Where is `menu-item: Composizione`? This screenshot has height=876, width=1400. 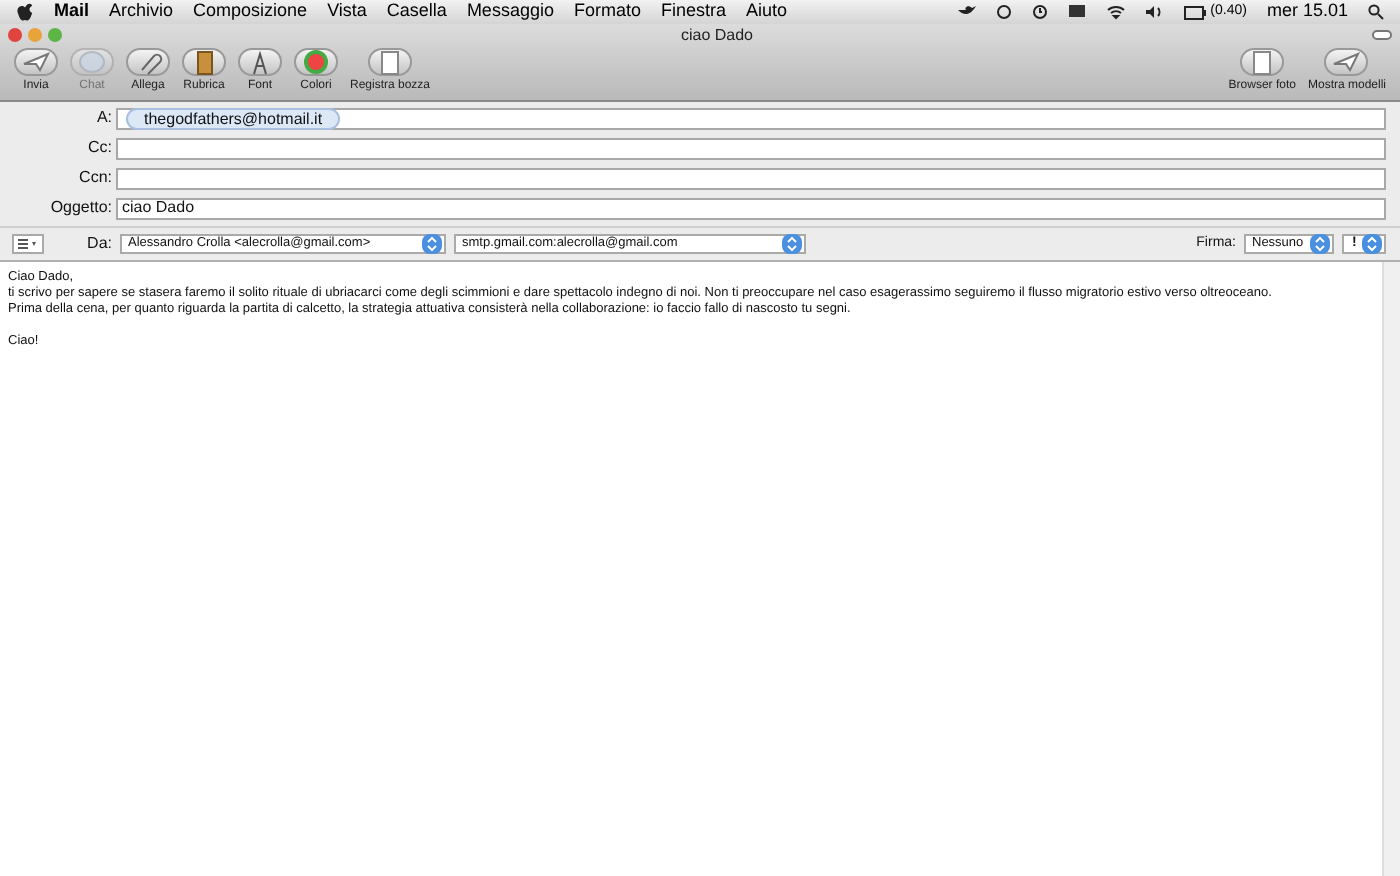 menu-item: Composizione is located at coordinates (250, 13).